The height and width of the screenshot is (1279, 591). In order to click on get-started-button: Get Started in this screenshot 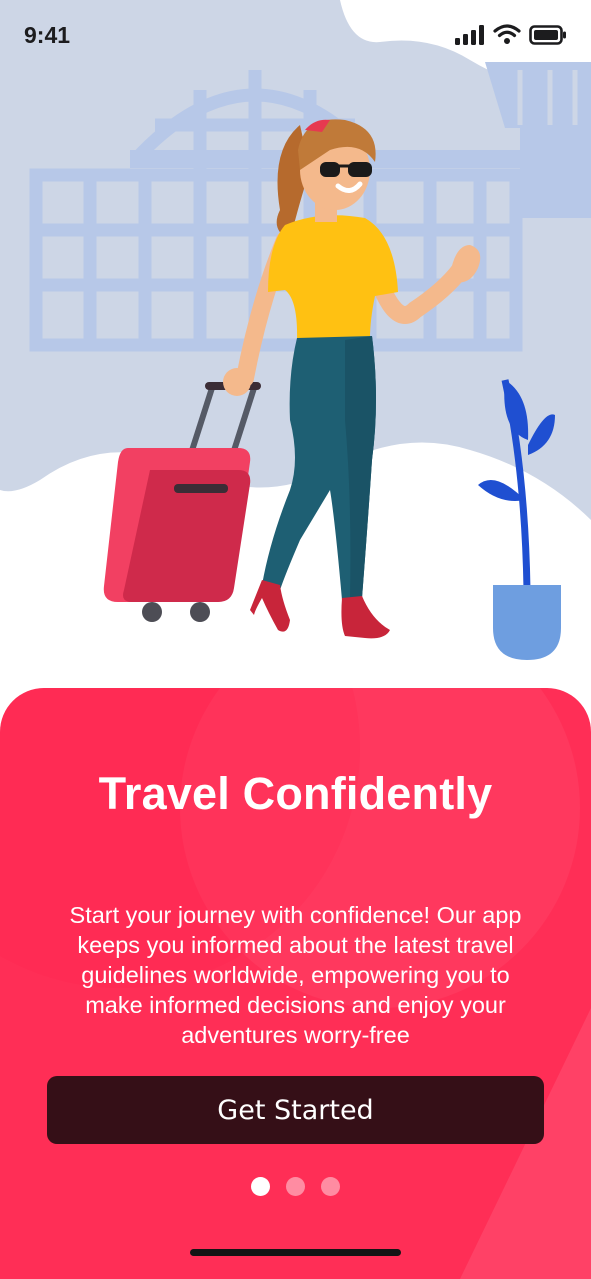, I will do `click(295, 1110)`.